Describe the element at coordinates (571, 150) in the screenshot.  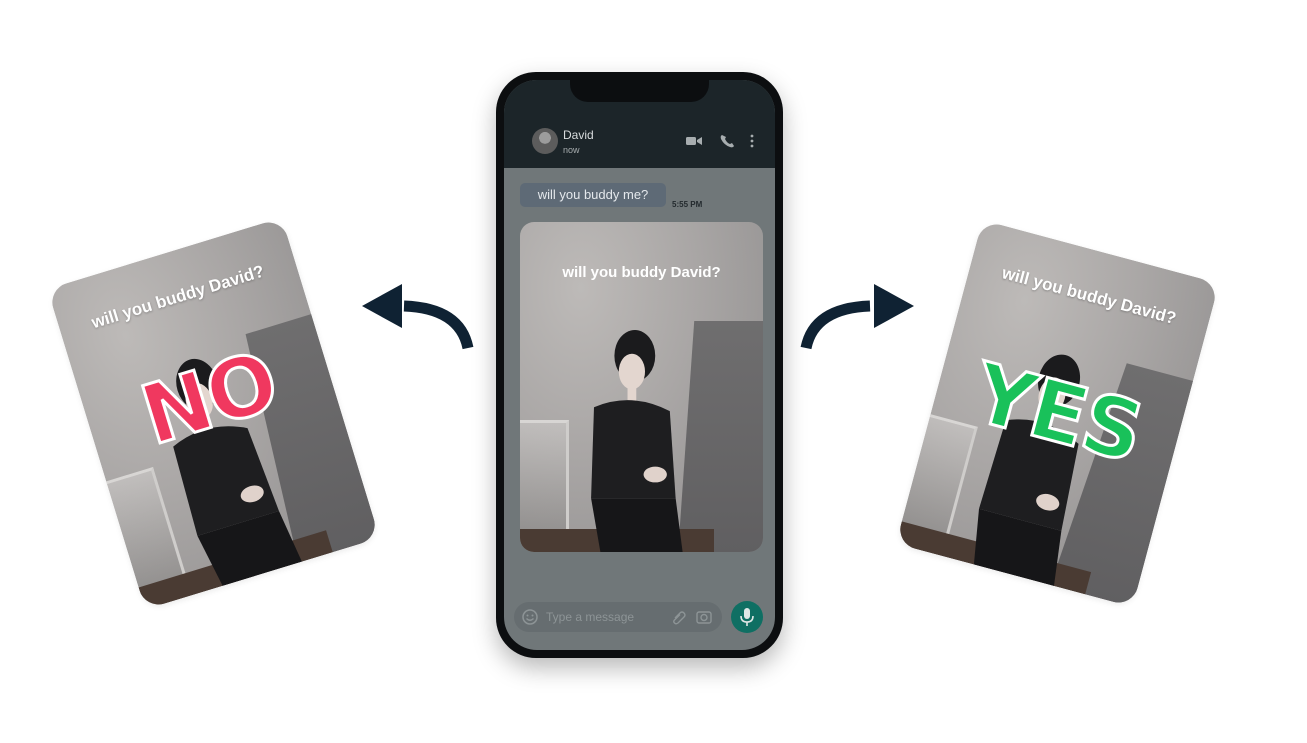
I see `contact-status: now` at that location.